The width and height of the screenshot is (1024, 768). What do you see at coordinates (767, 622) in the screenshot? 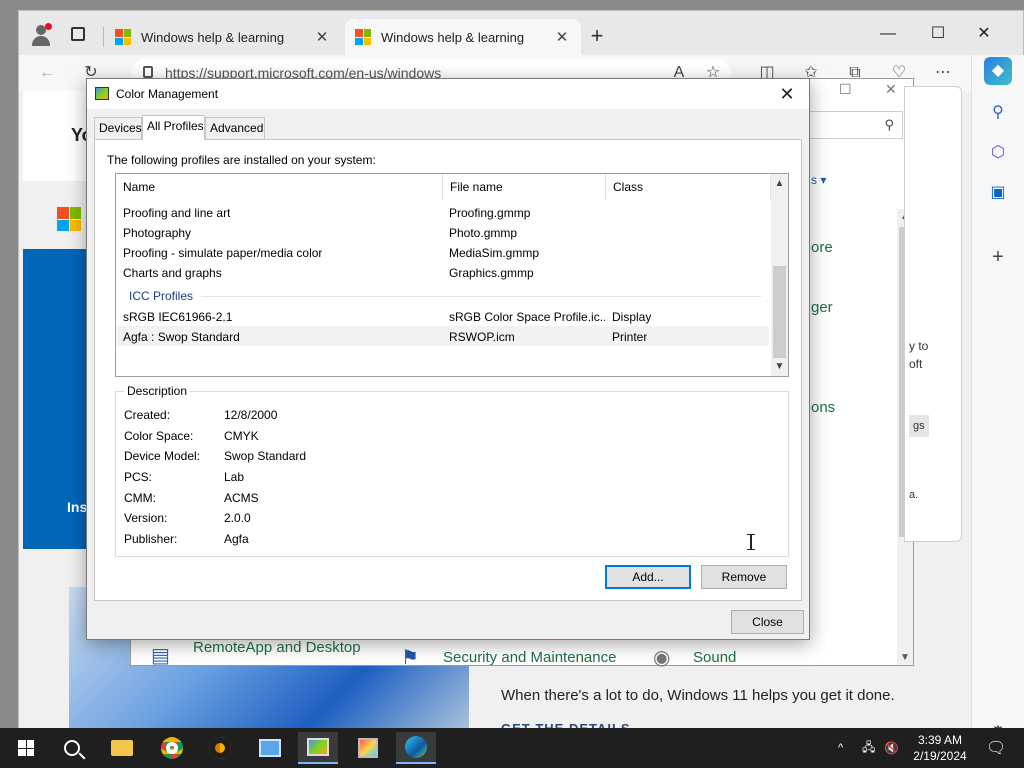
I see `close-button: Close` at bounding box center [767, 622].